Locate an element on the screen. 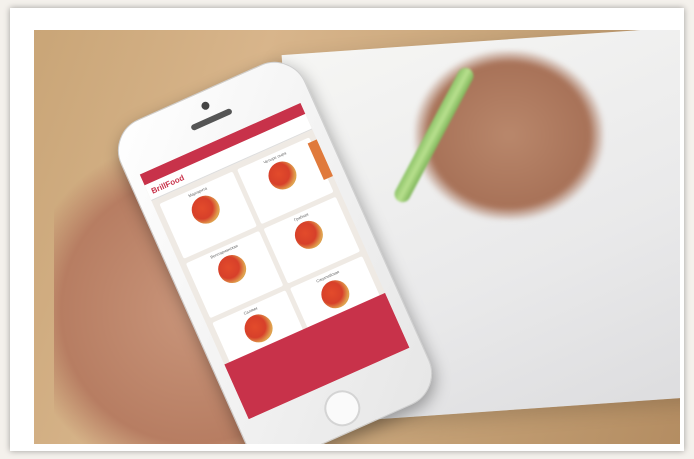  home-button is located at coordinates (342, 408).